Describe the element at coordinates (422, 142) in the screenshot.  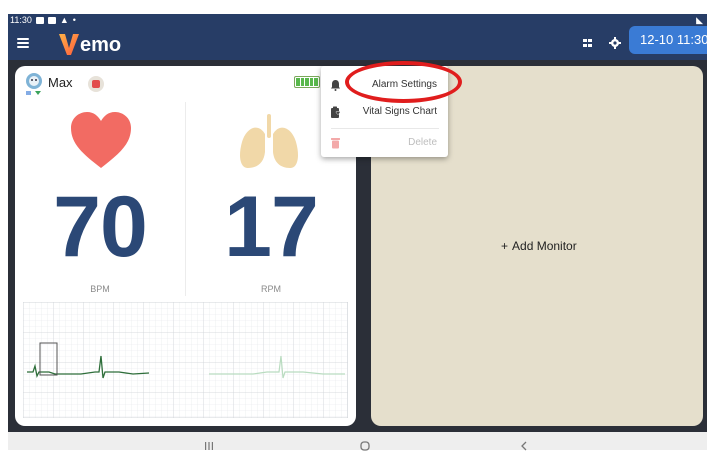
I see `menu-item-label: Delete` at that location.